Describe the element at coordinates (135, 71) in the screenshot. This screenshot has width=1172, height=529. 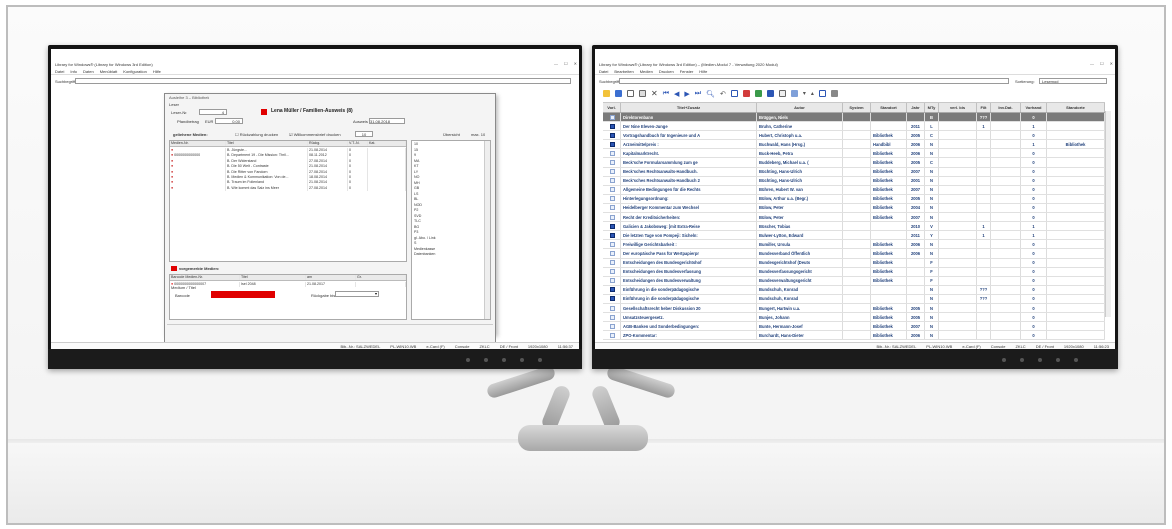
I see `left-menu-item: Konfiguration` at that location.